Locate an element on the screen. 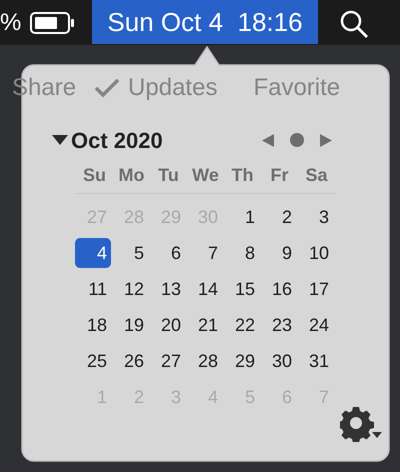  battery-icon is located at coordinates (53, 23).